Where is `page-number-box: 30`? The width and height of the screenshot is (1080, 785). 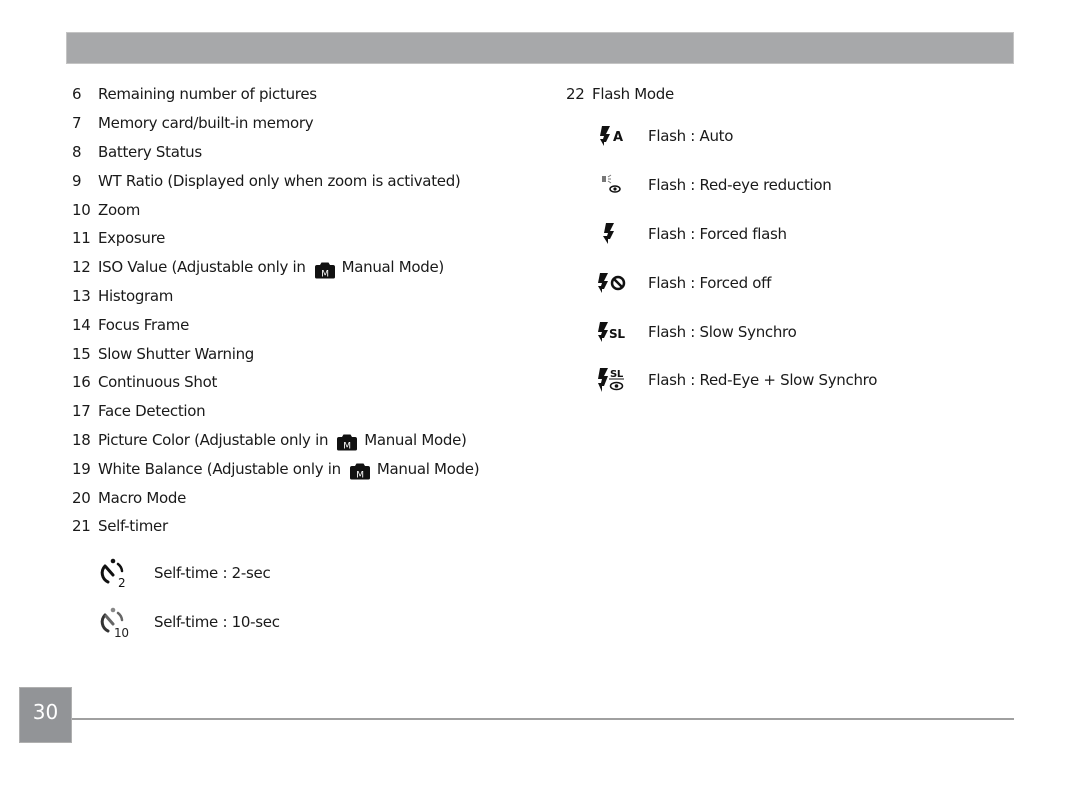 page-number-box: 30 is located at coordinates (45, 715).